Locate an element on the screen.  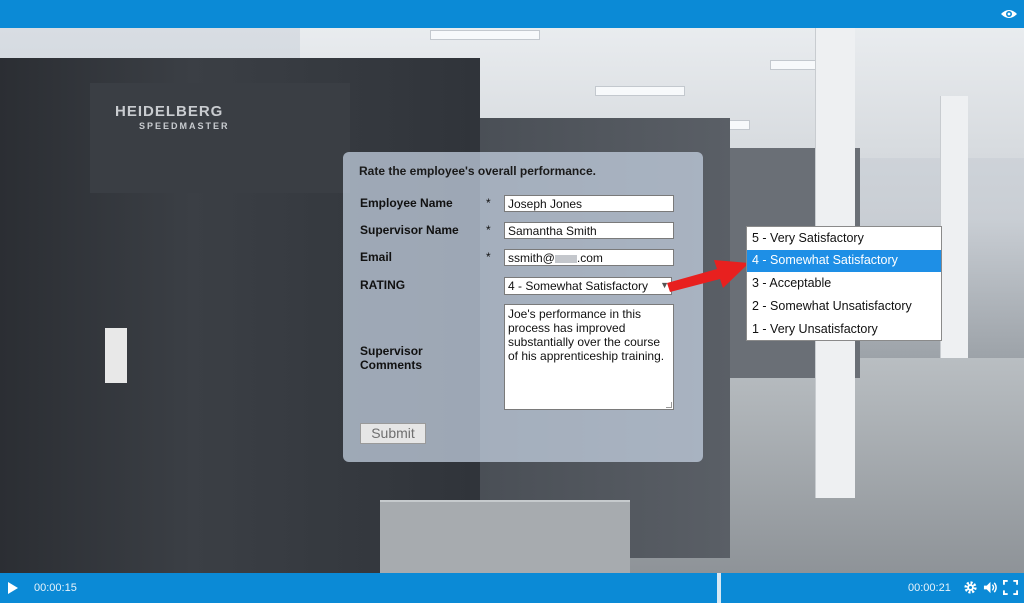
pillar is located at coordinates (954, 227).